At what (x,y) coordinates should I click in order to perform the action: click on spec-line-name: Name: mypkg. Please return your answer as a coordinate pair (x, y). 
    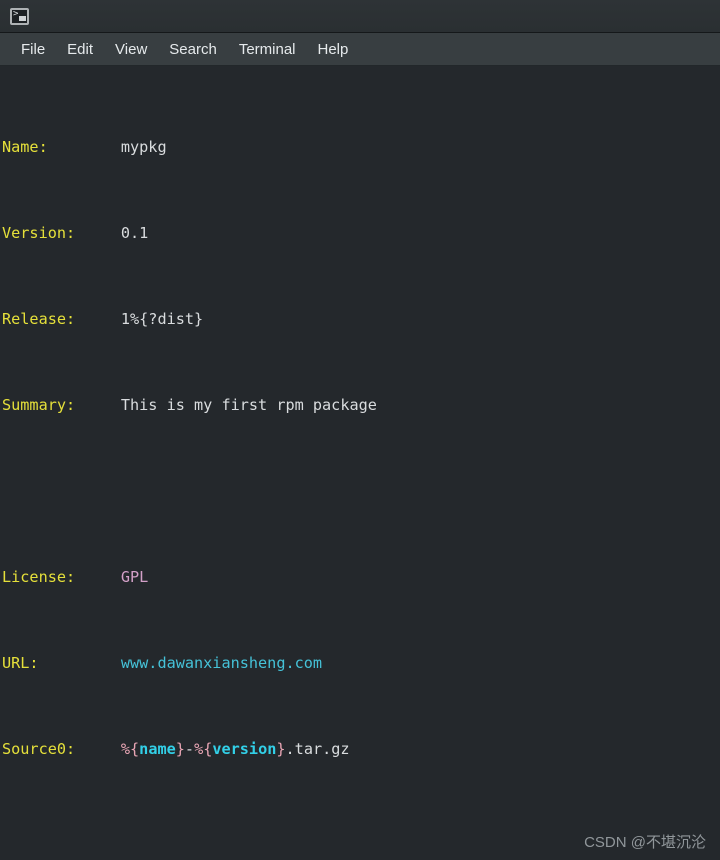
    Looking at the image, I should click on (361, 148).